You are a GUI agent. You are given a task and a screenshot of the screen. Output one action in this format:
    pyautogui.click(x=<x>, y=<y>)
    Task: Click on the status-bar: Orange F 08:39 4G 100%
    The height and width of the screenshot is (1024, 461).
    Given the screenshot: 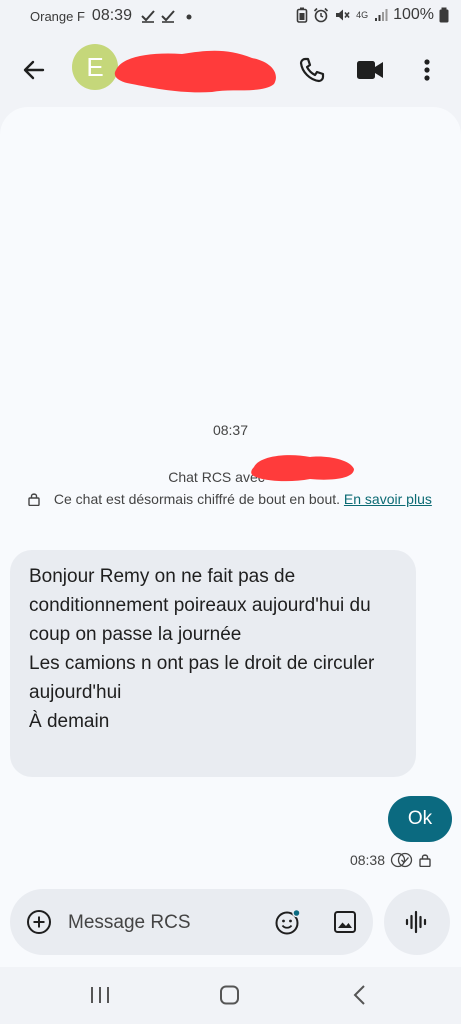 What is the action you would take?
    pyautogui.click(x=230, y=17)
    